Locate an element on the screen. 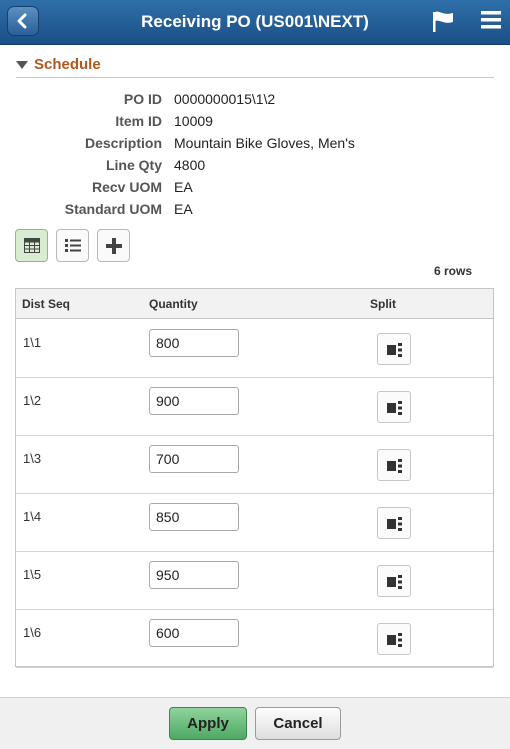 The height and width of the screenshot is (749, 510). field-po-id: PO ID 0000000015\1\2 is located at coordinates (255, 99).